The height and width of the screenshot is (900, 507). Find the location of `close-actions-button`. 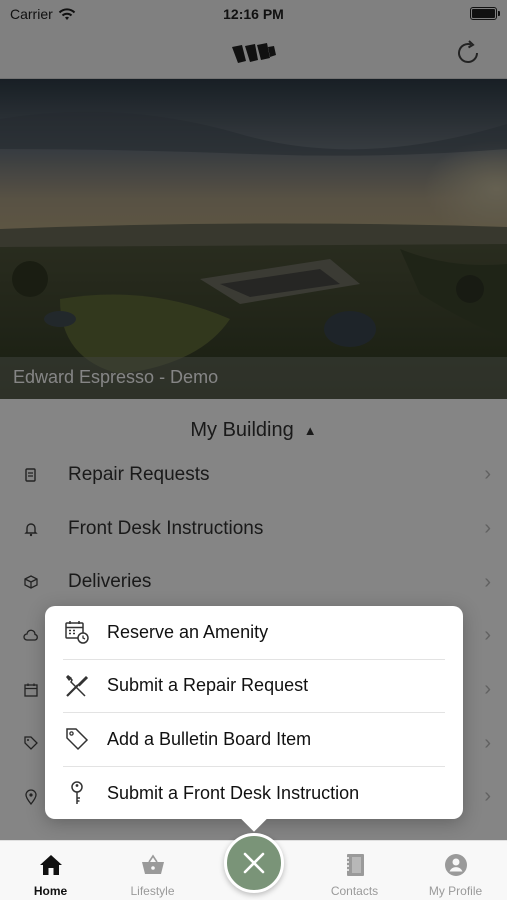

close-actions-button is located at coordinates (254, 863).